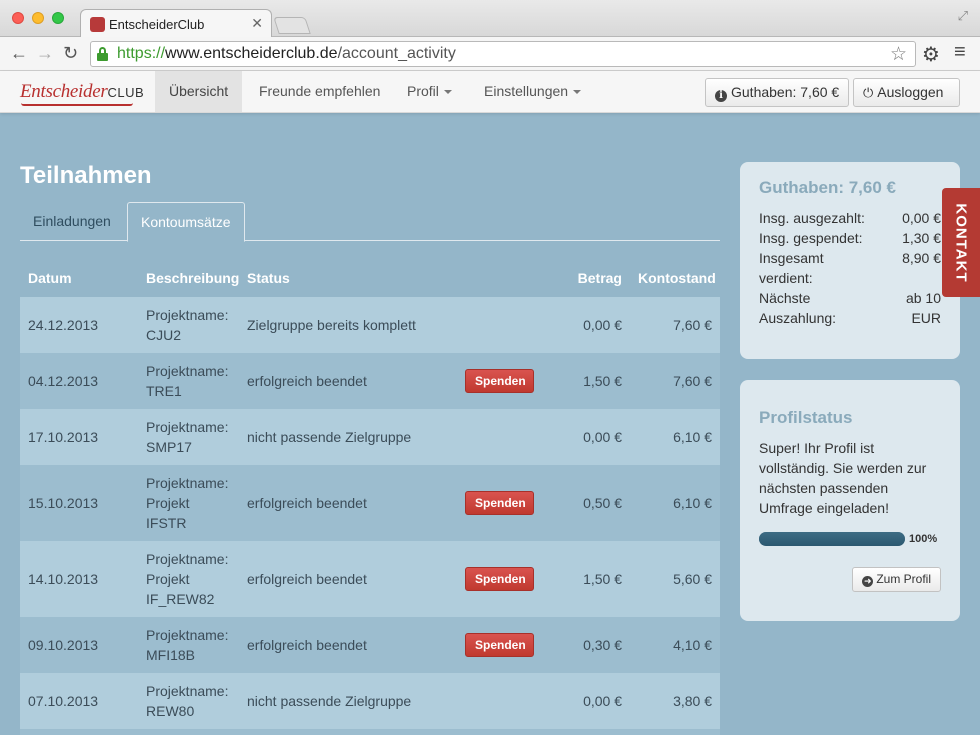  I want to click on browser-tab: EntscheiderClub ✕, so click(176, 23).